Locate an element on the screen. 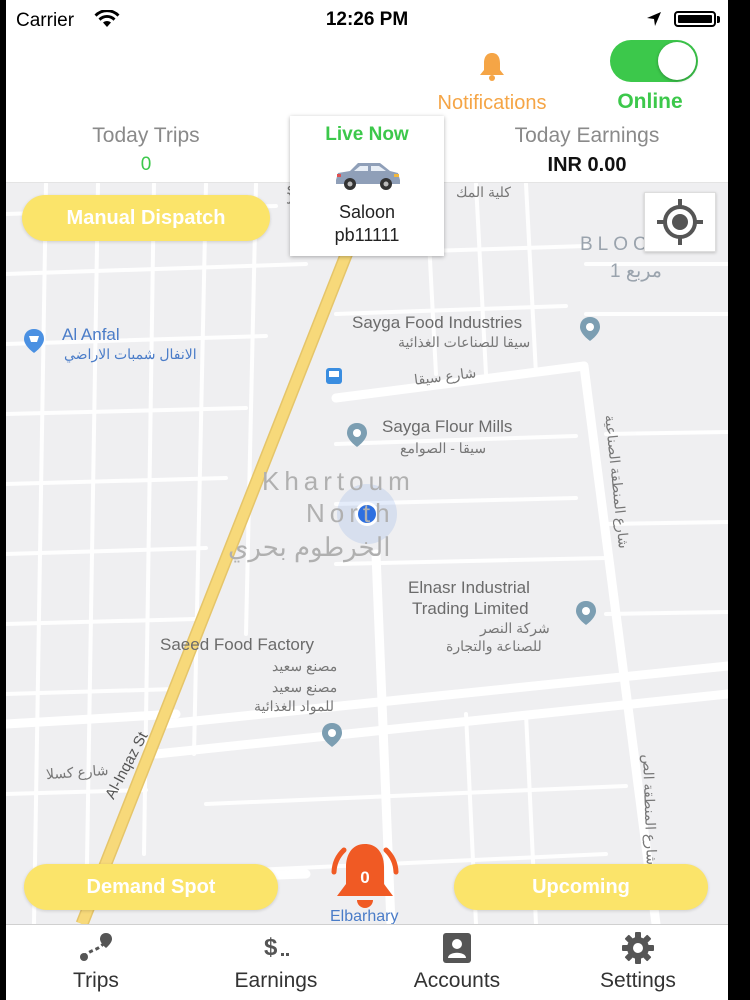 The height and width of the screenshot is (1000, 750). map-label: Saeed Food Factory is located at coordinates (237, 644).